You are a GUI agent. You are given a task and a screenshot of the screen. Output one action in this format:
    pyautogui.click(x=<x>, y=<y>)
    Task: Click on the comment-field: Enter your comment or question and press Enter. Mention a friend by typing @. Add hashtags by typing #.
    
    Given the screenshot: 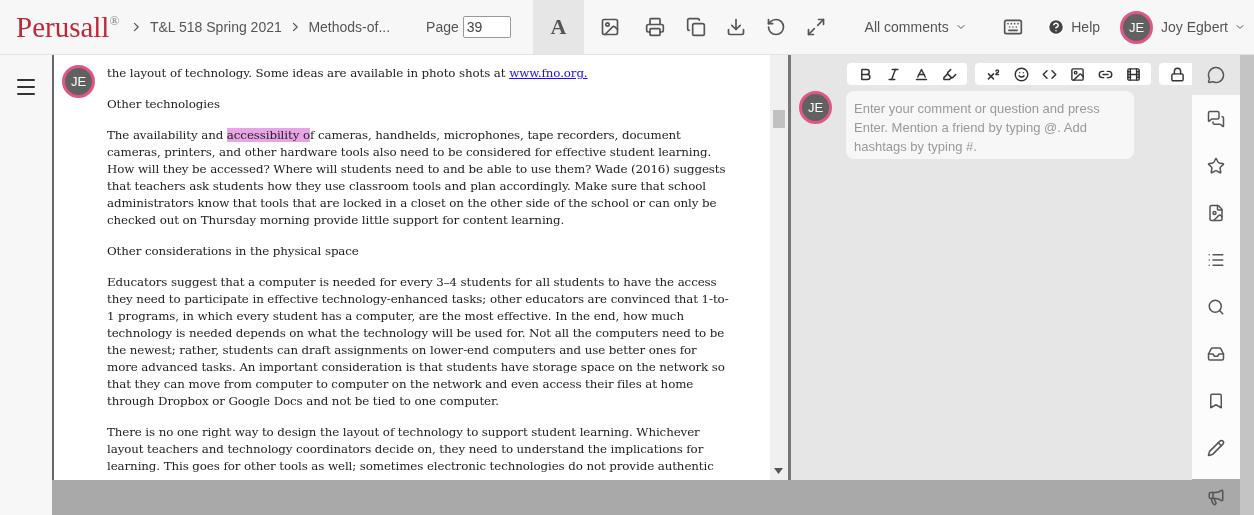 What is the action you would take?
    pyautogui.click(x=990, y=125)
    